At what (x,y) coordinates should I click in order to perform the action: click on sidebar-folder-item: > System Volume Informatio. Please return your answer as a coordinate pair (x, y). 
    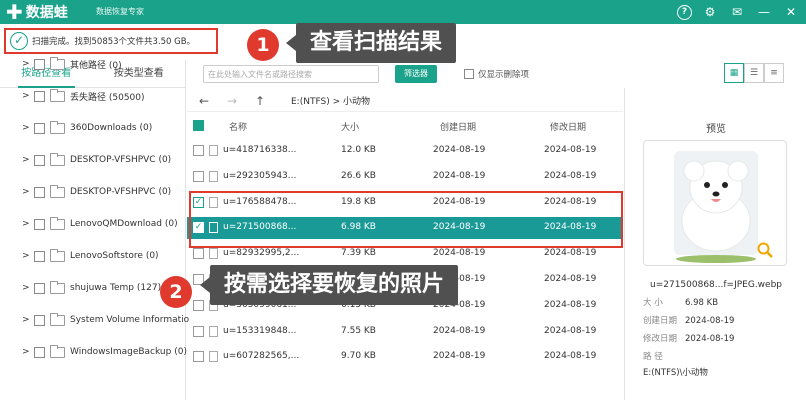
    Looking at the image, I should click on (106, 319).